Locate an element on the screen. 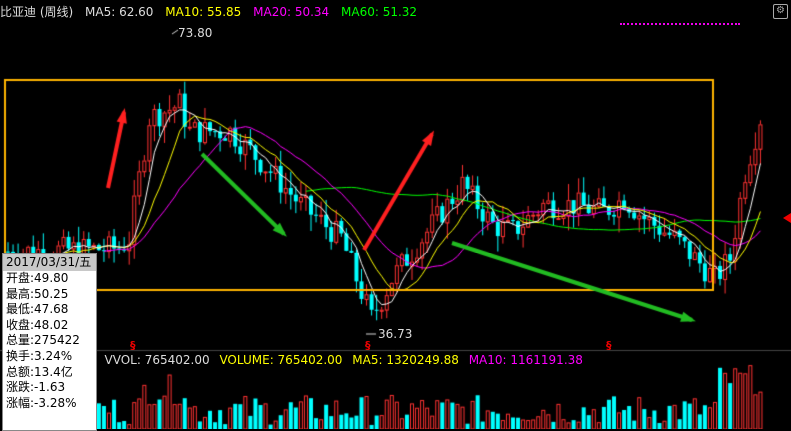 This screenshot has width=791, height=431. ma5-value: MA5: 62.60 is located at coordinates (119, 12).